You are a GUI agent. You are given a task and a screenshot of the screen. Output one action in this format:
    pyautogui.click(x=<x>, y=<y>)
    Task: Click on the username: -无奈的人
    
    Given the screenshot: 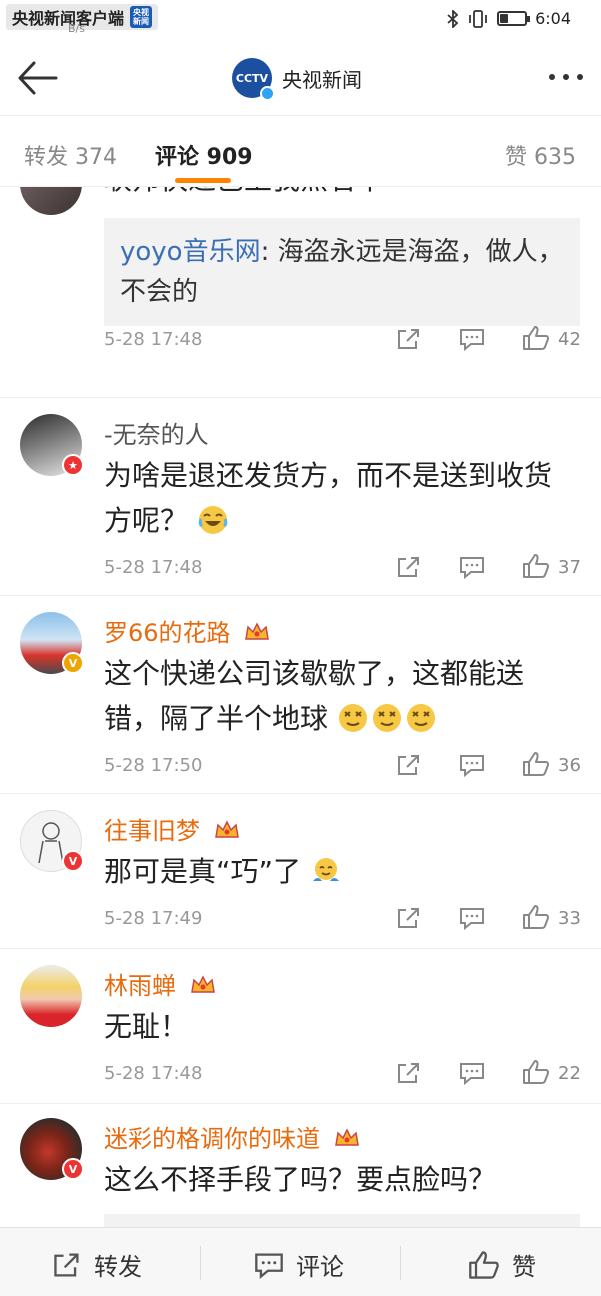 What is the action you would take?
    pyautogui.click(x=156, y=432)
    